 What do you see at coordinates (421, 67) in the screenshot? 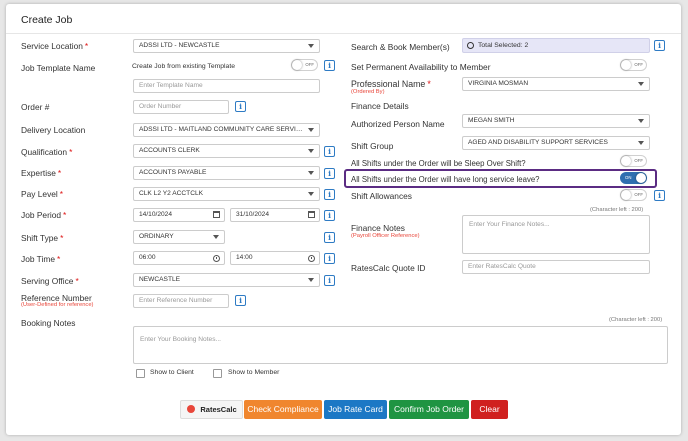
I see `set-permanent-label: Set Permanent Availability to Member` at bounding box center [421, 67].